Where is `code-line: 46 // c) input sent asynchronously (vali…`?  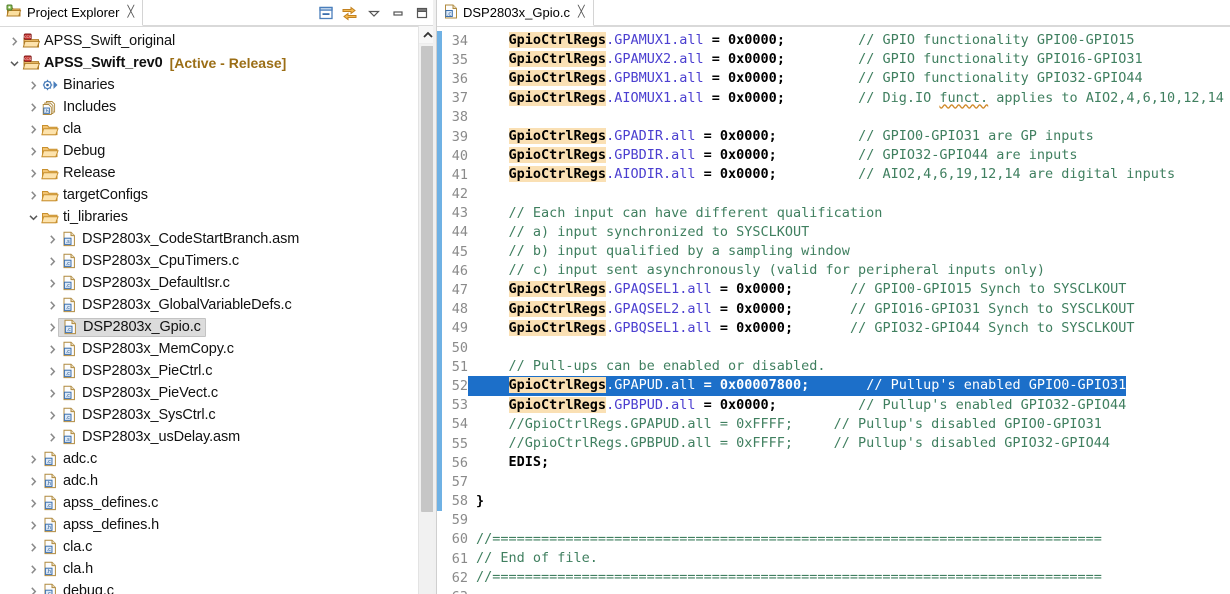 code-line: 46 // c) input sent asynchronously (vali… is located at coordinates (833, 271).